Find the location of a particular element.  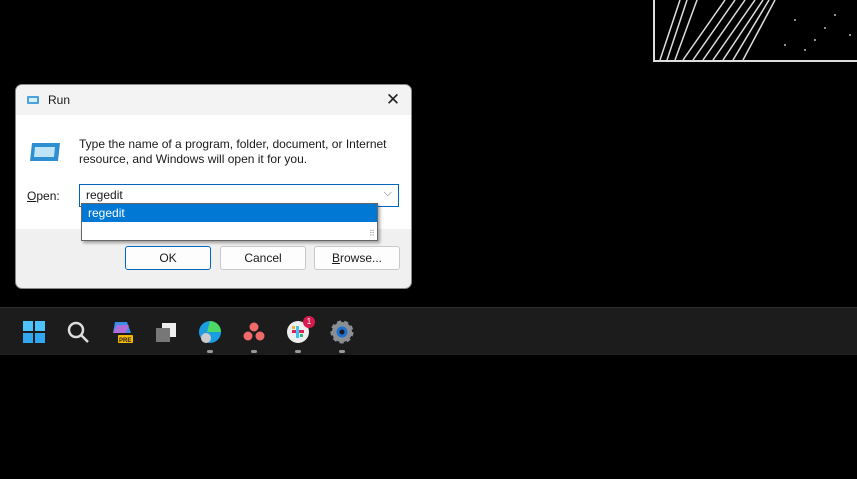

resize-grip-icon: ⠿ is located at coordinates (372, 233).